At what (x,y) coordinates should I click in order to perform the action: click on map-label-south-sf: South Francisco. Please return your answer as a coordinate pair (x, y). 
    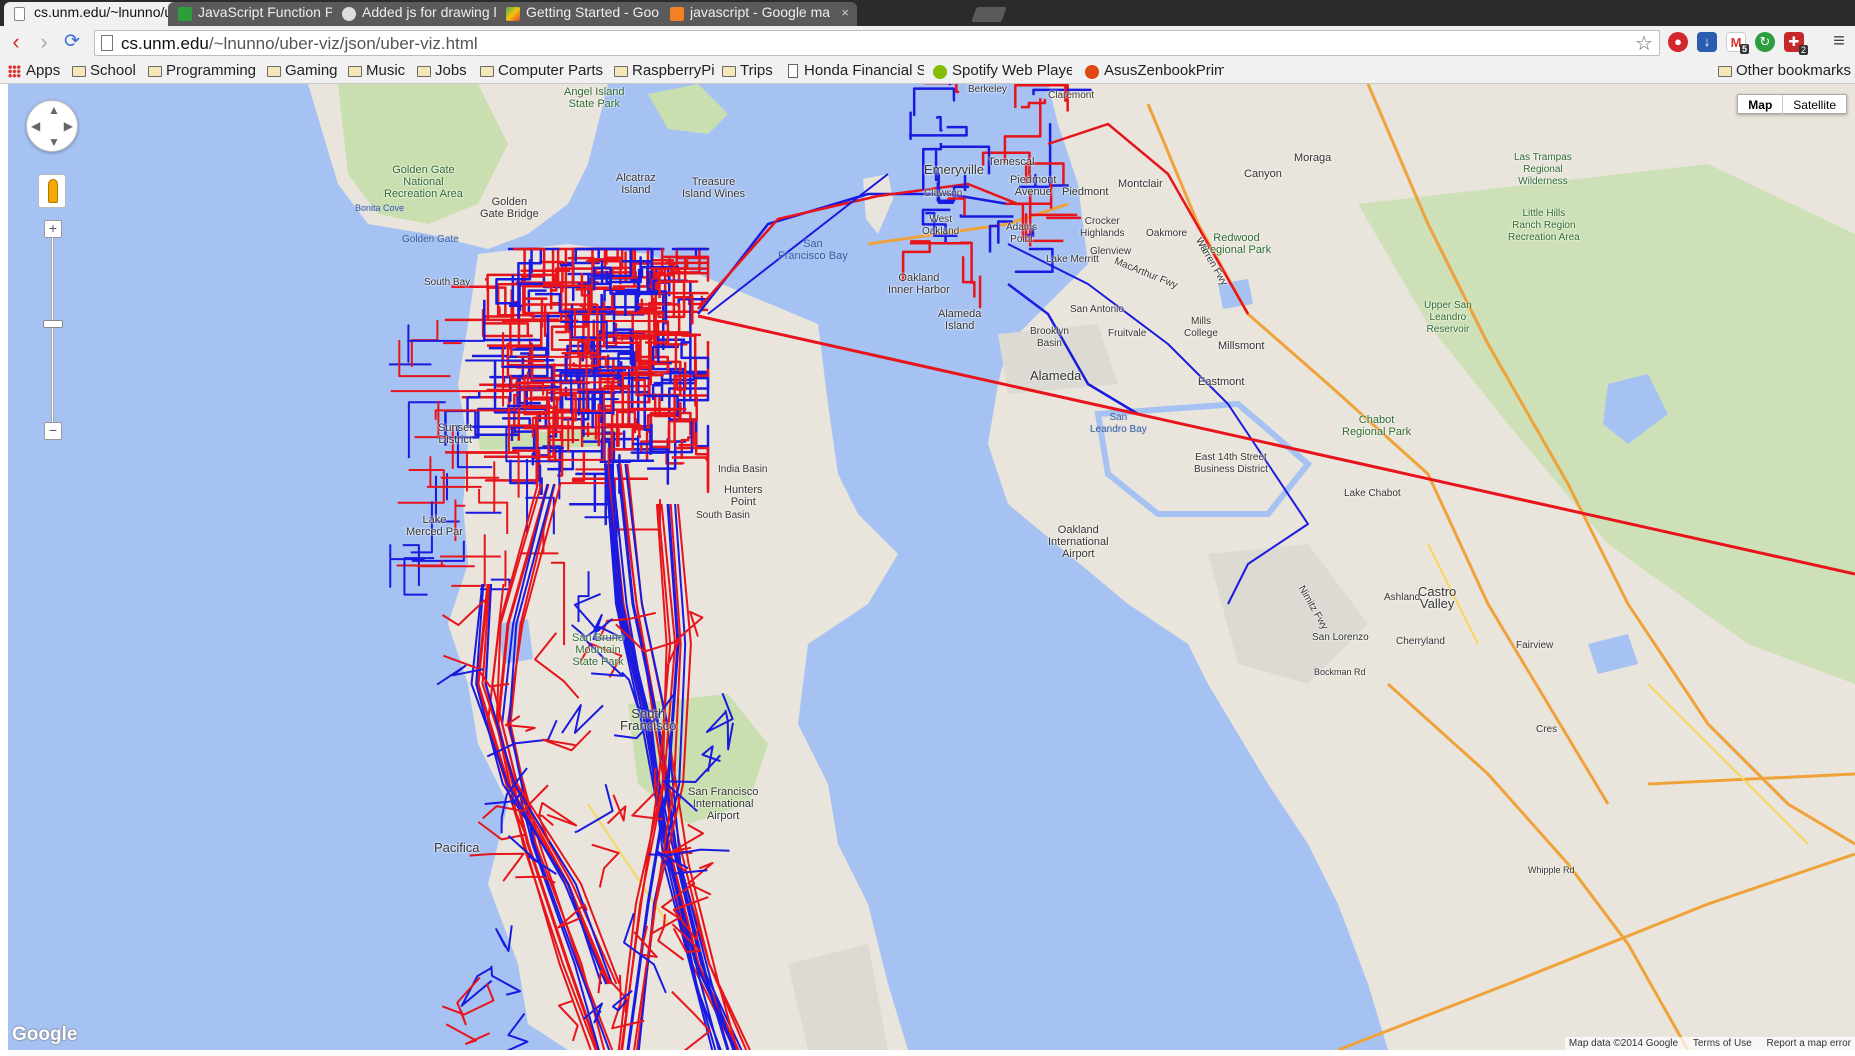
    Looking at the image, I should click on (648, 719).